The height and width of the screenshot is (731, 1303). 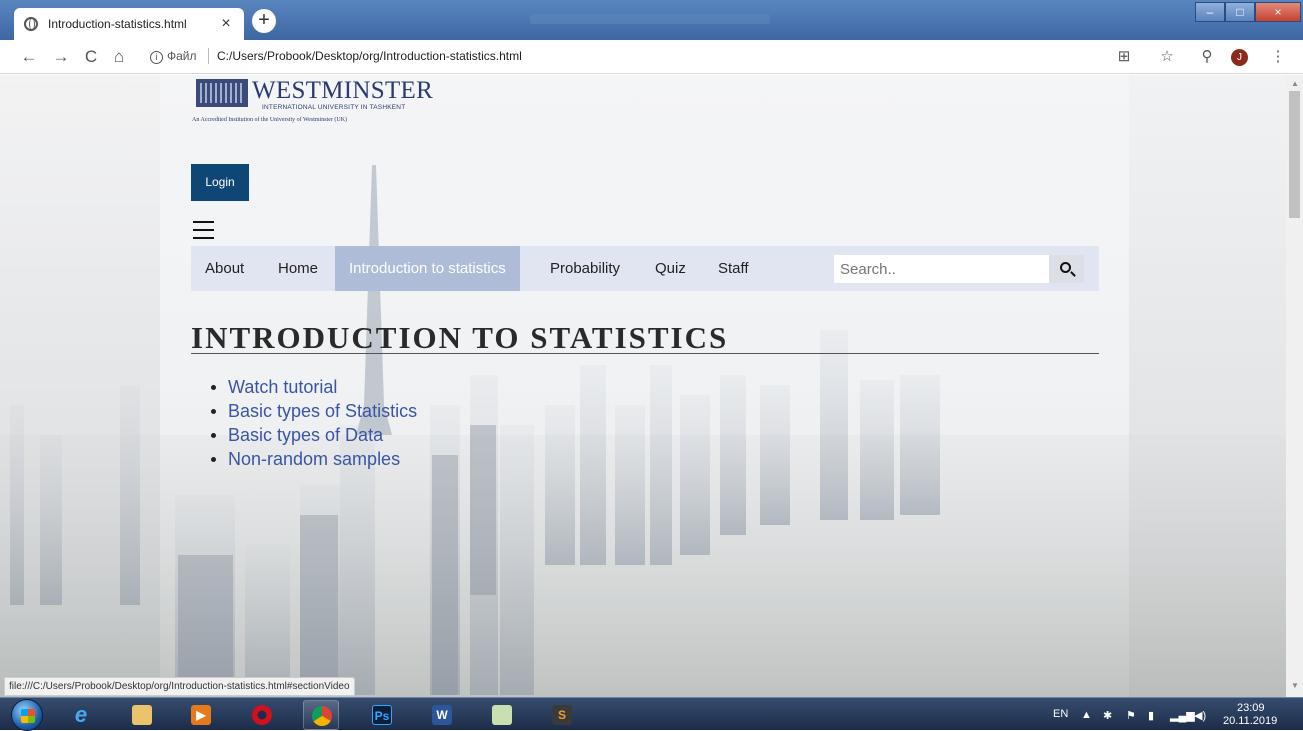 I want to click on start-button, so click(x=27, y=715).